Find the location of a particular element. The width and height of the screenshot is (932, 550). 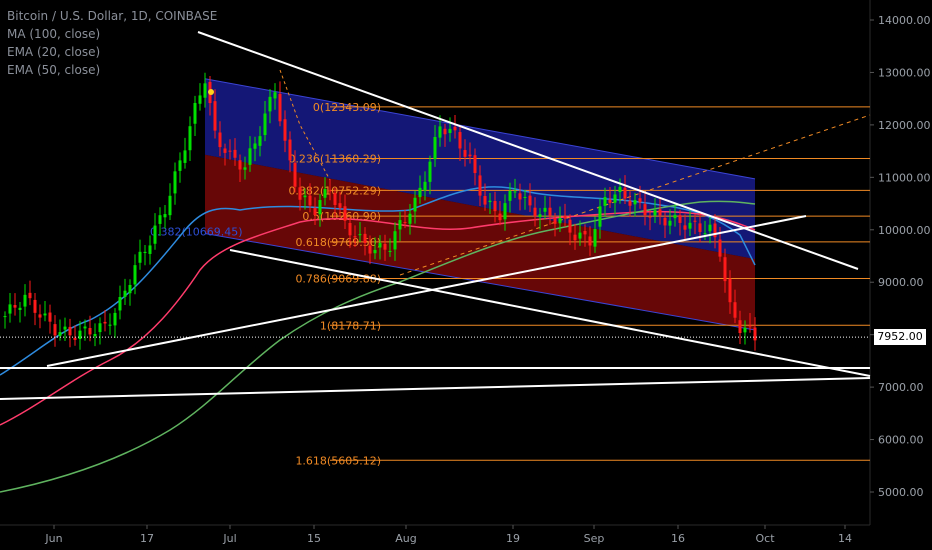

chart-title: Bitcoin / U.S. Dollar, 1D, COINBASE is located at coordinates (112, 16).